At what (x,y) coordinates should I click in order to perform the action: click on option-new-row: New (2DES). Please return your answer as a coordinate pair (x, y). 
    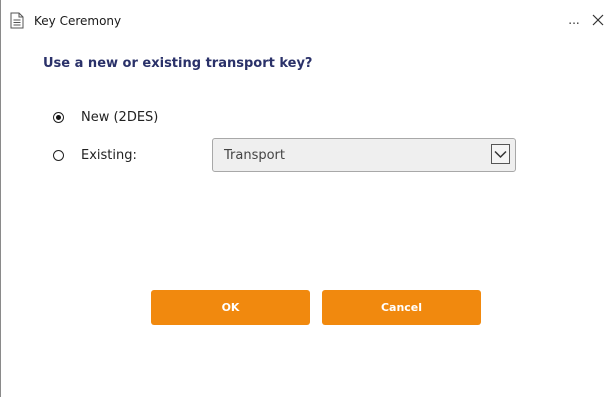
    Looking at the image, I should click on (105, 117).